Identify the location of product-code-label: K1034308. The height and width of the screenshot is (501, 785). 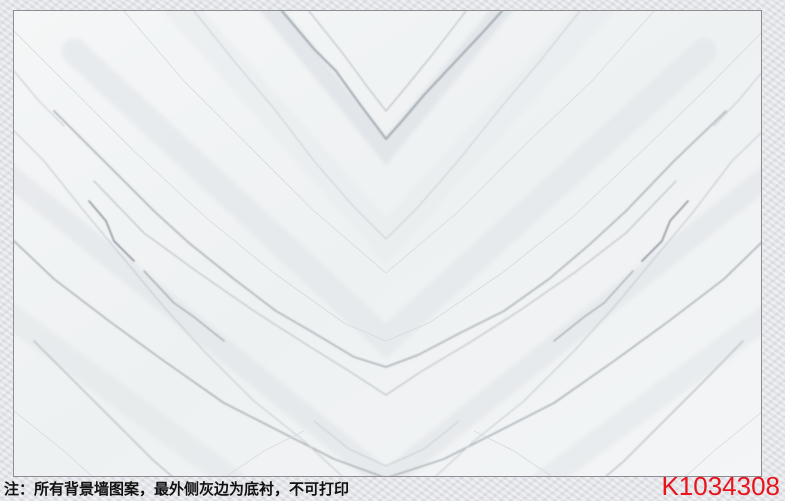
(720, 486).